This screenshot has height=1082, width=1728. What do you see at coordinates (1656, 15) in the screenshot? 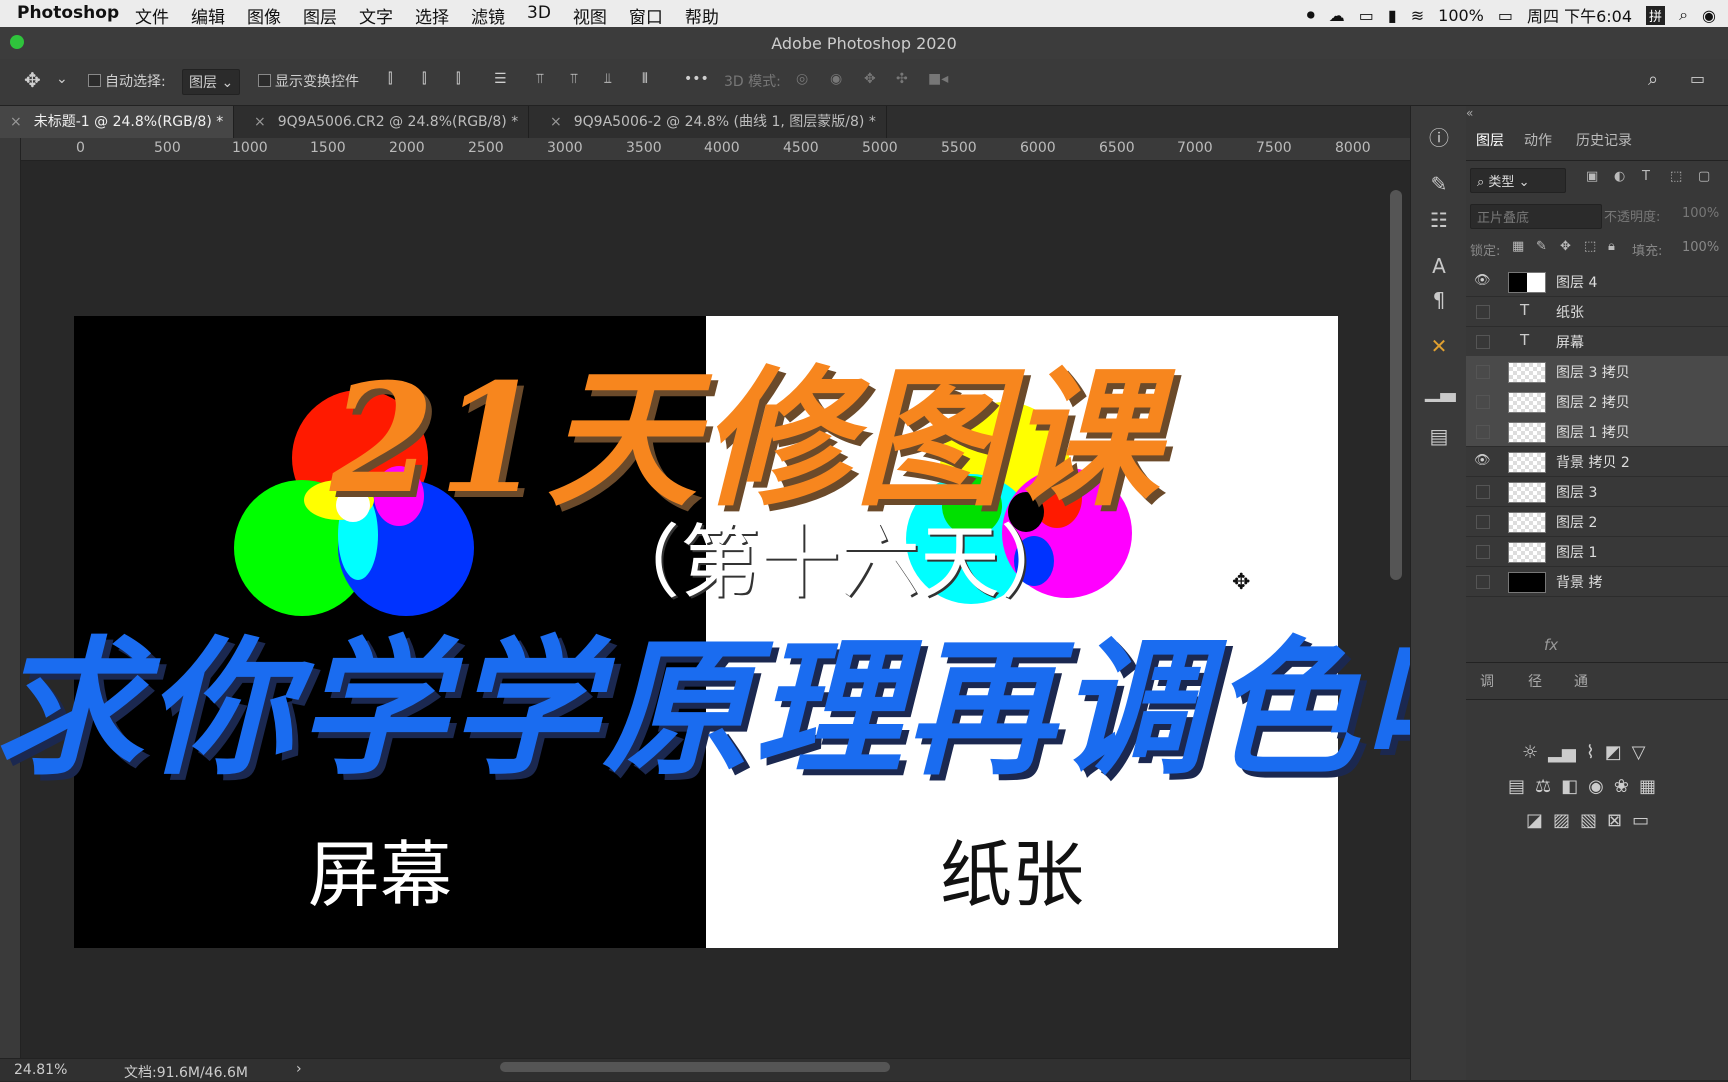
I see `input-method-icon: 拼` at bounding box center [1656, 15].